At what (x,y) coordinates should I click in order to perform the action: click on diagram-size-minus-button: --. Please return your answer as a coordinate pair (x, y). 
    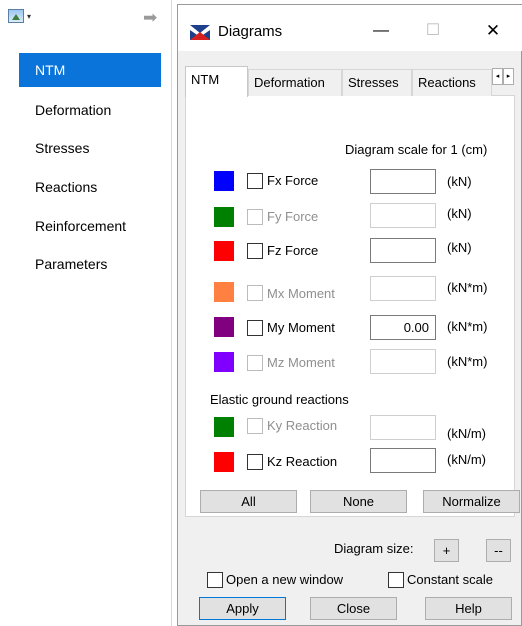
    Looking at the image, I should click on (498, 550).